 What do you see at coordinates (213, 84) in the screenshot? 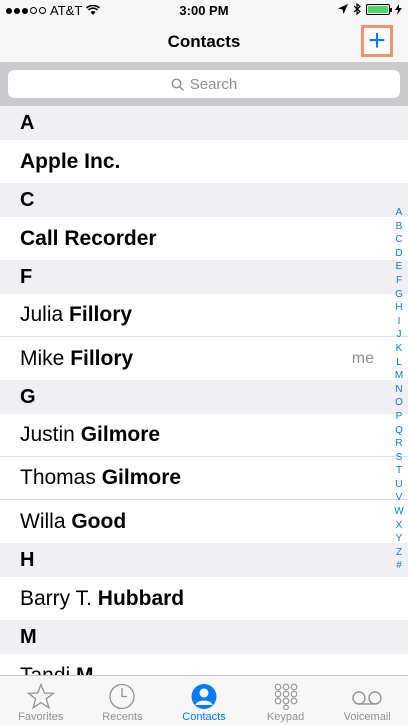
I see `search-placeholder: Search` at bounding box center [213, 84].